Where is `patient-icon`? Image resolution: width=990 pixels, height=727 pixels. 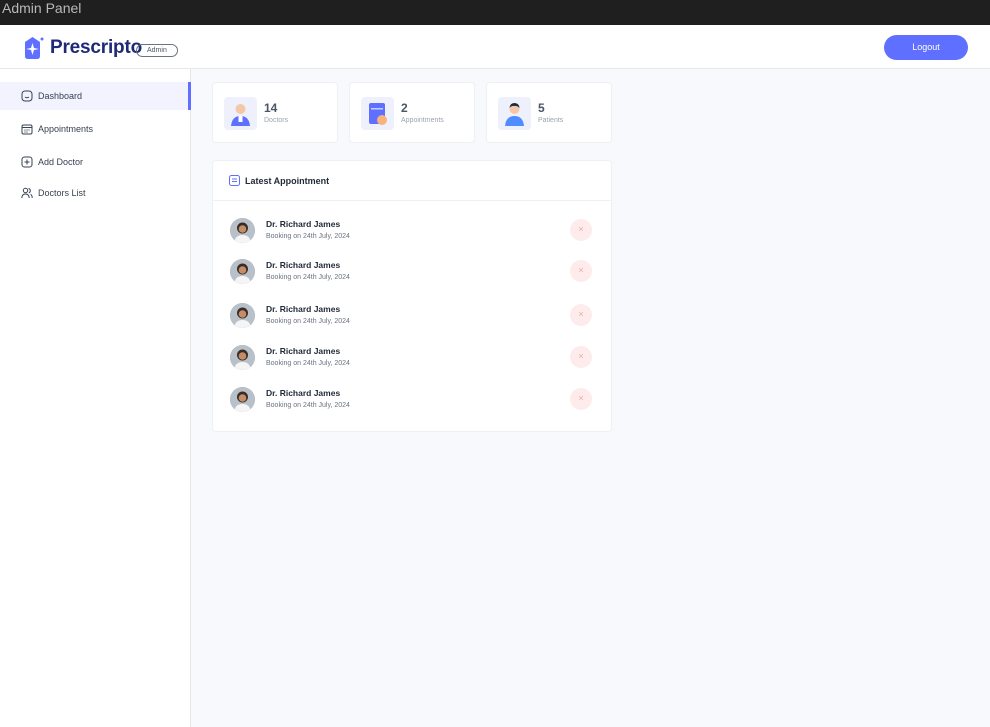 patient-icon is located at coordinates (514, 113).